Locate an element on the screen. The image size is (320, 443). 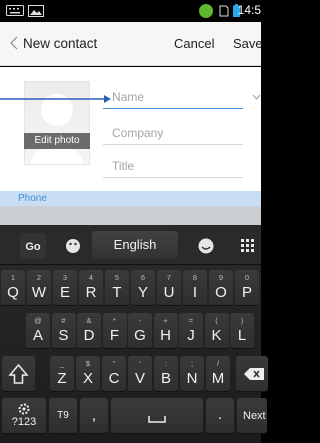
image-icon is located at coordinates (36, 11).